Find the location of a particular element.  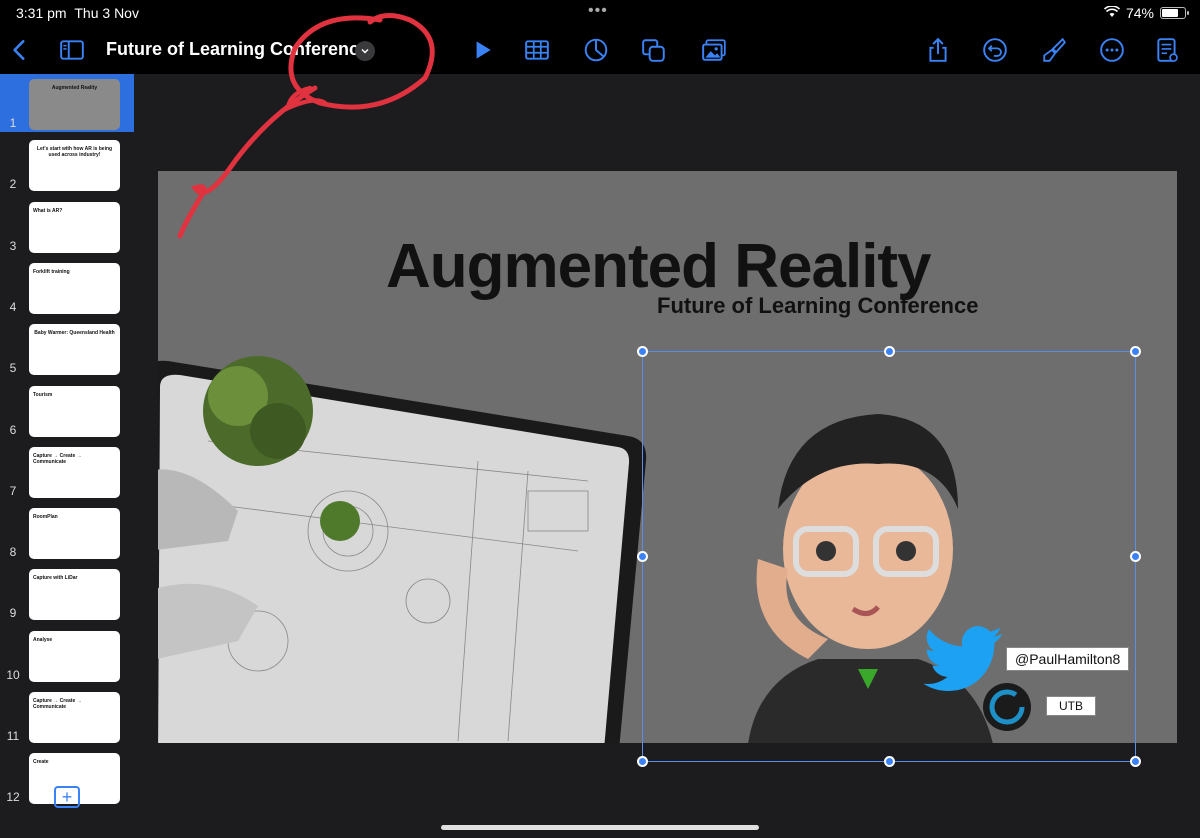

media-icon is located at coordinates (714, 50).